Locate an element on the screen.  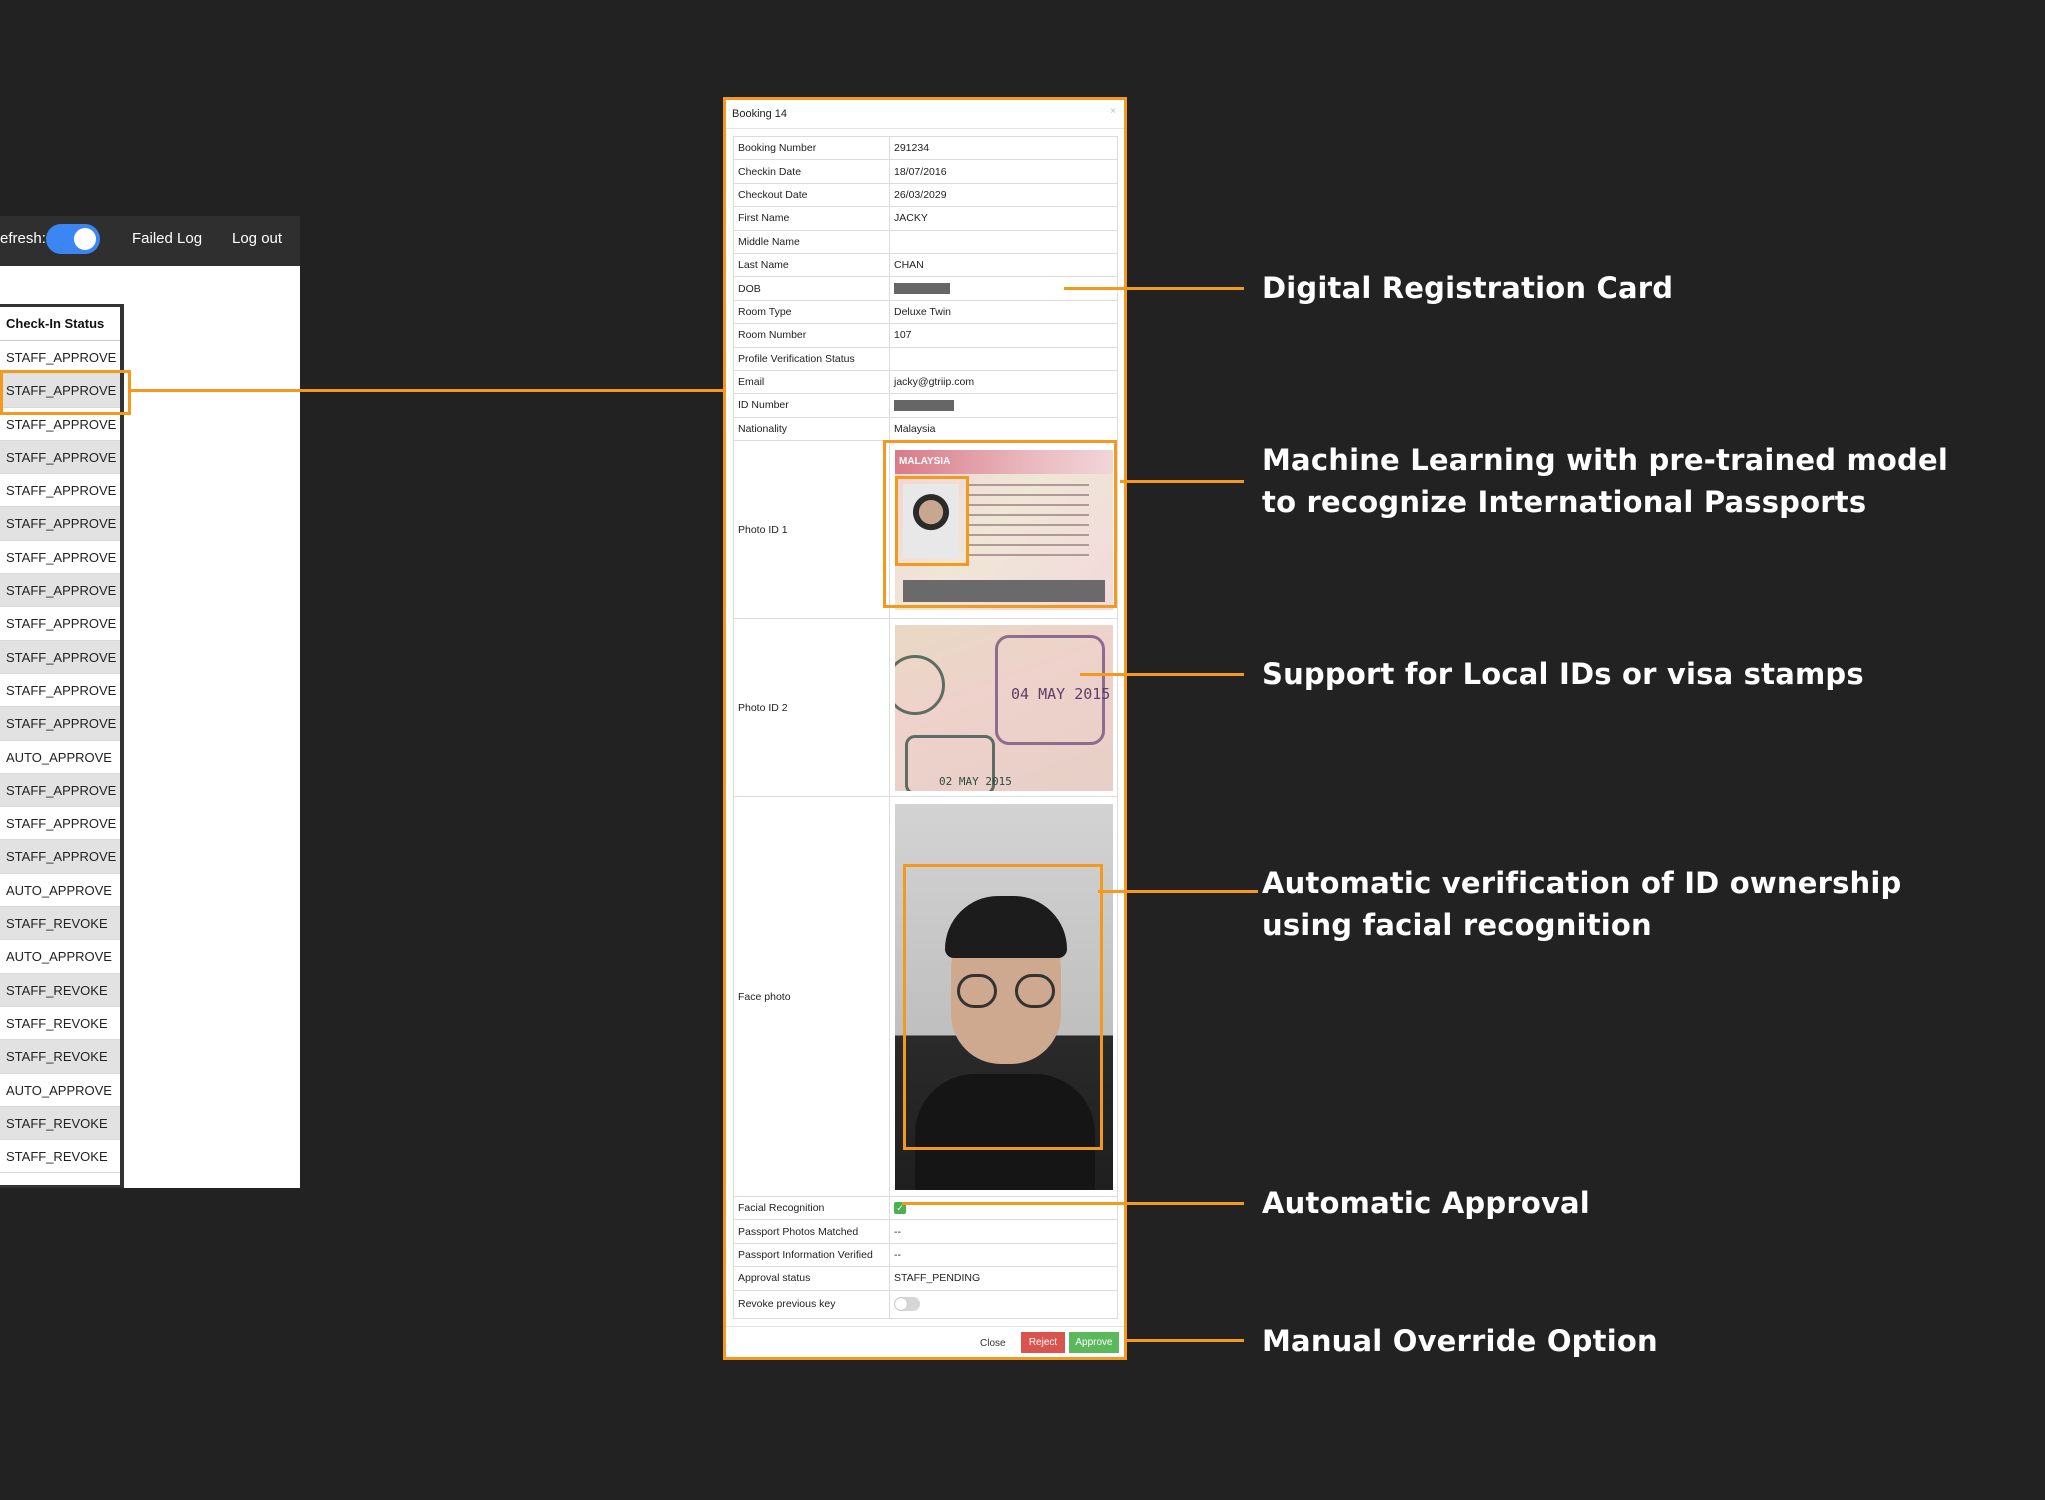
passport-detection-box is located at coordinates (1000, 524).